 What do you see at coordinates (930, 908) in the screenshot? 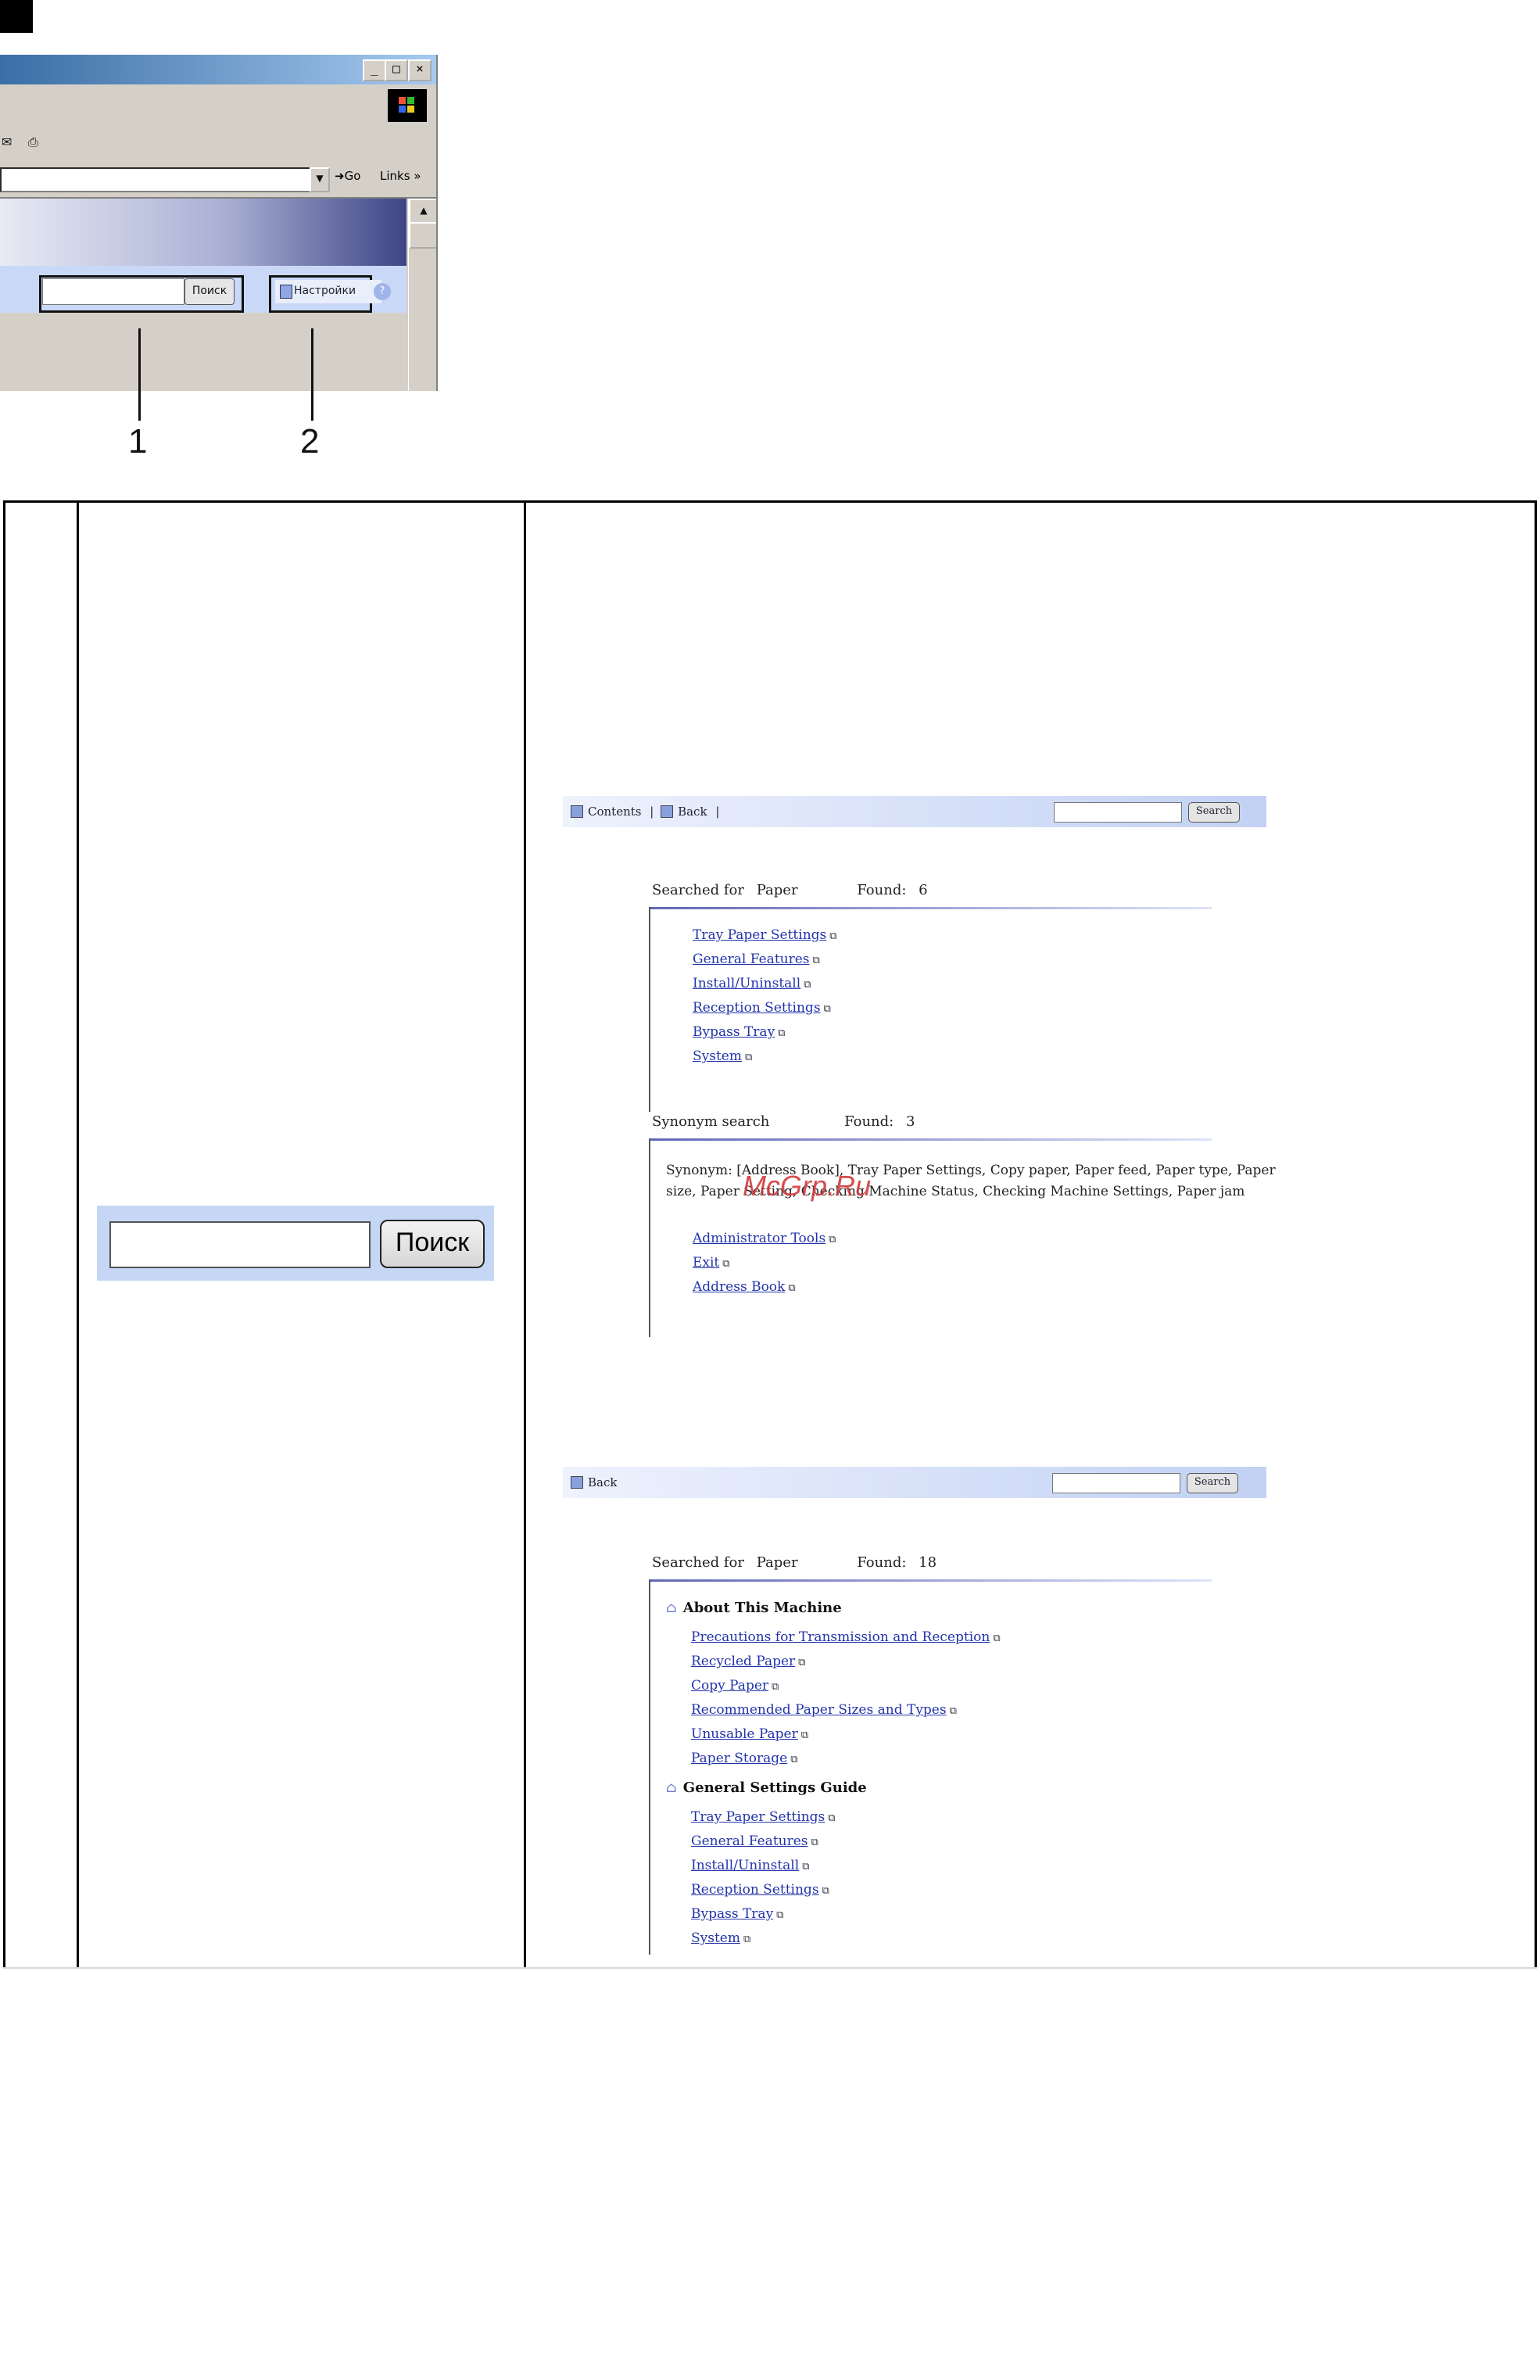
I see `results-rule` at bounding box center [930, 908].